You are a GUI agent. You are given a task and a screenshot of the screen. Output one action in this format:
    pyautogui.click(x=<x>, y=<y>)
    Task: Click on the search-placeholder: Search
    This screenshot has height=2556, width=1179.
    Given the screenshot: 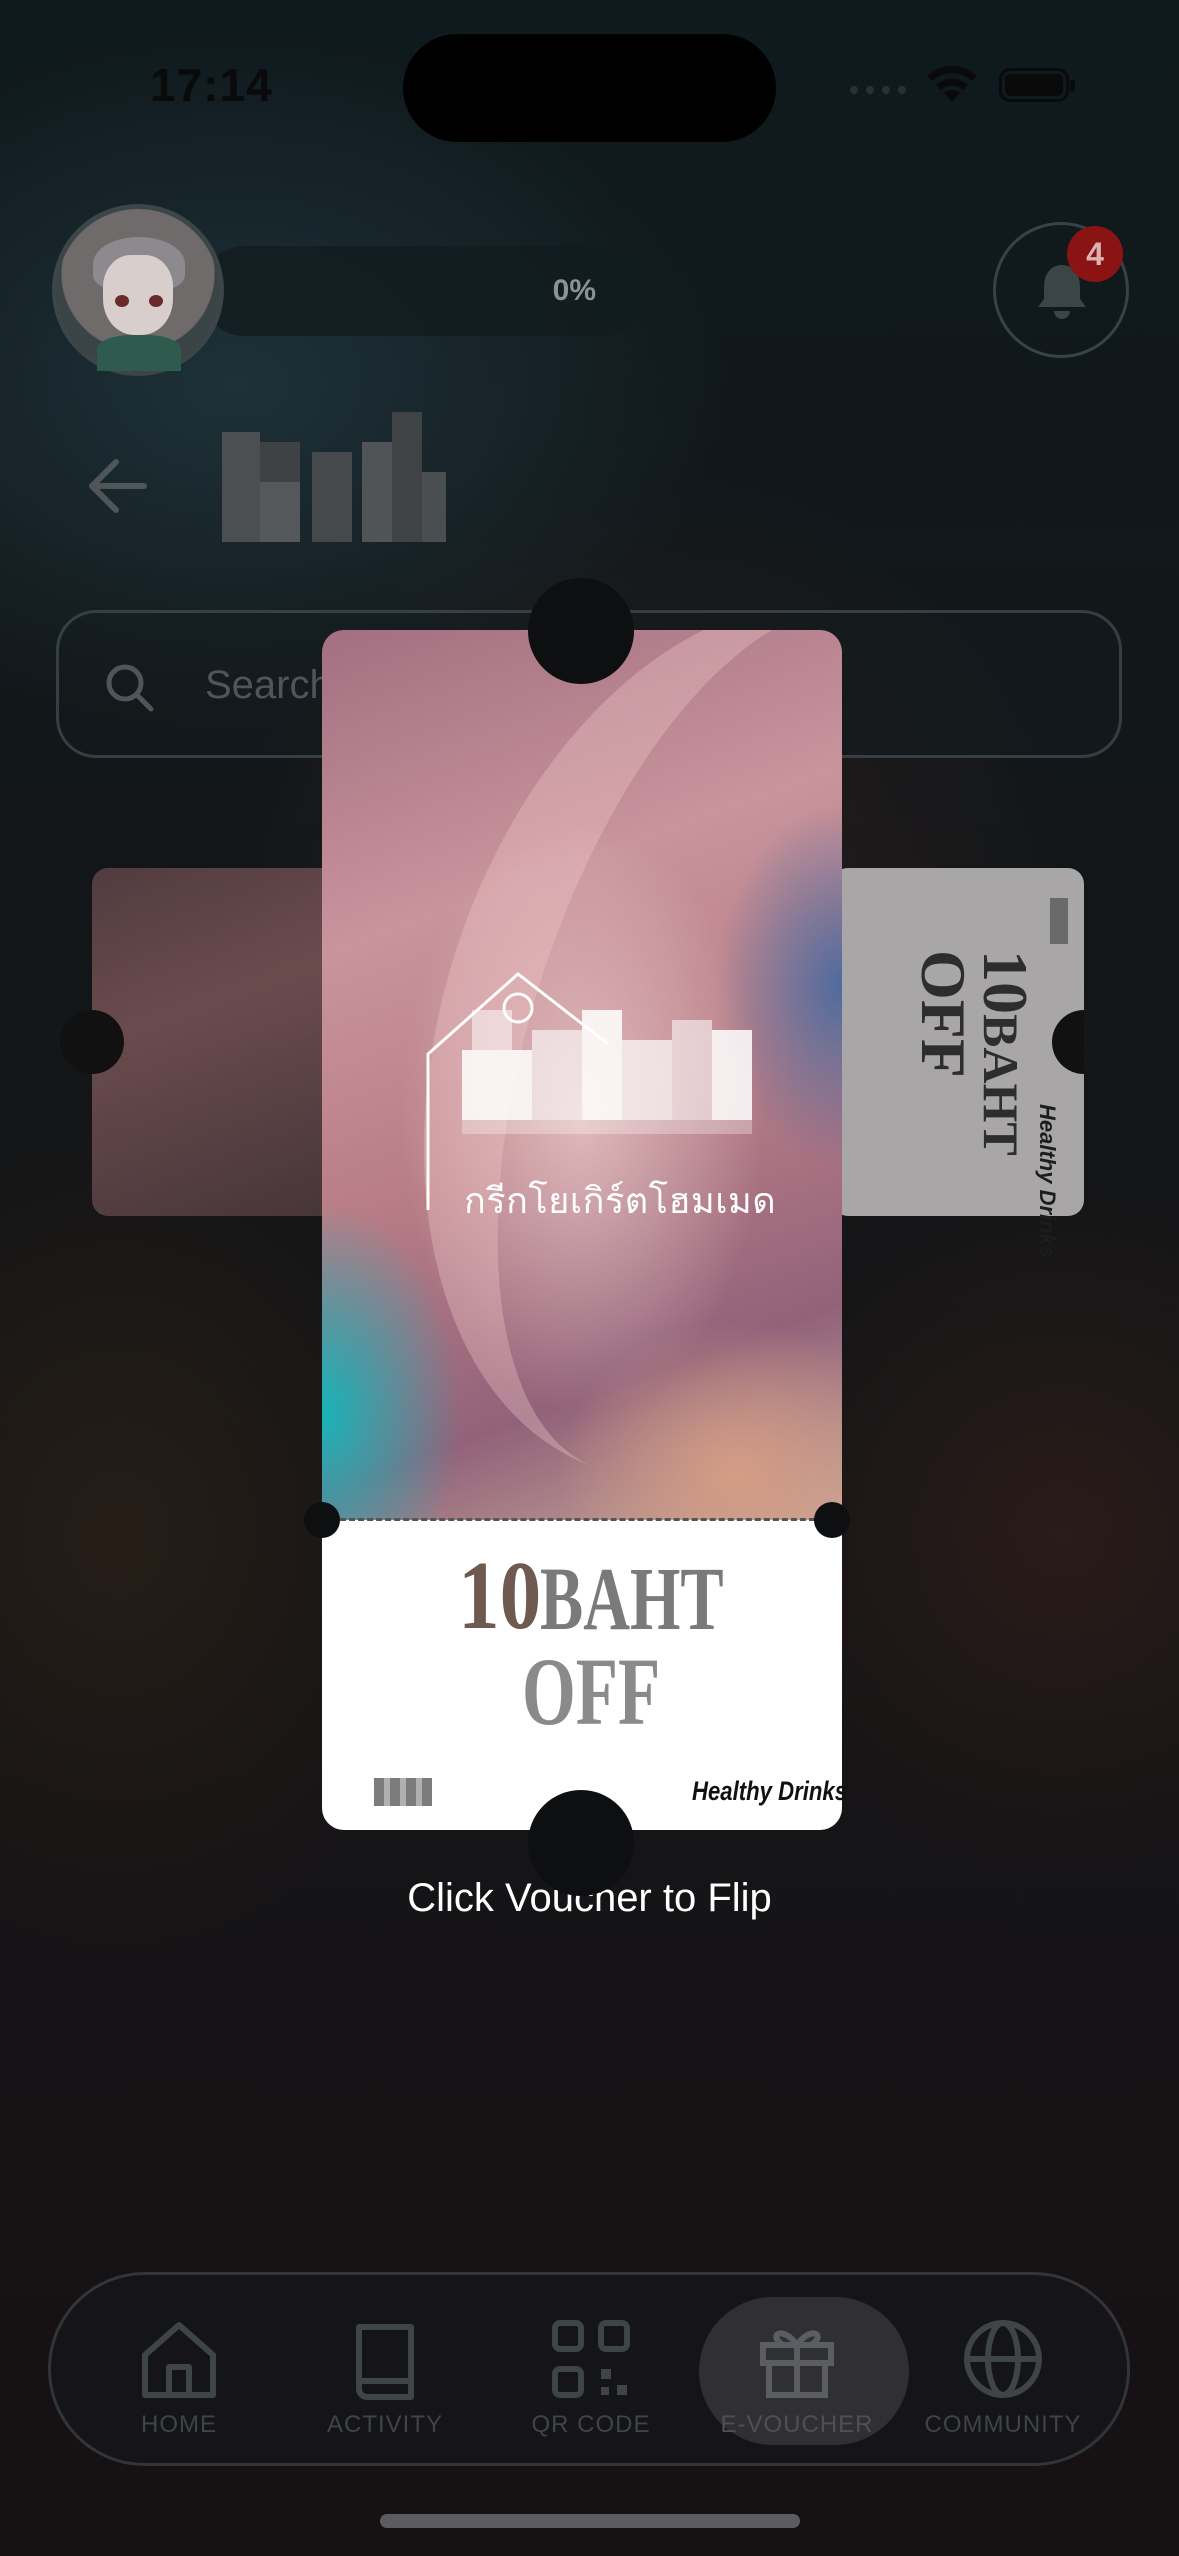 What is the action you would take?
    pyautogui.click(x=268, y=685)
    